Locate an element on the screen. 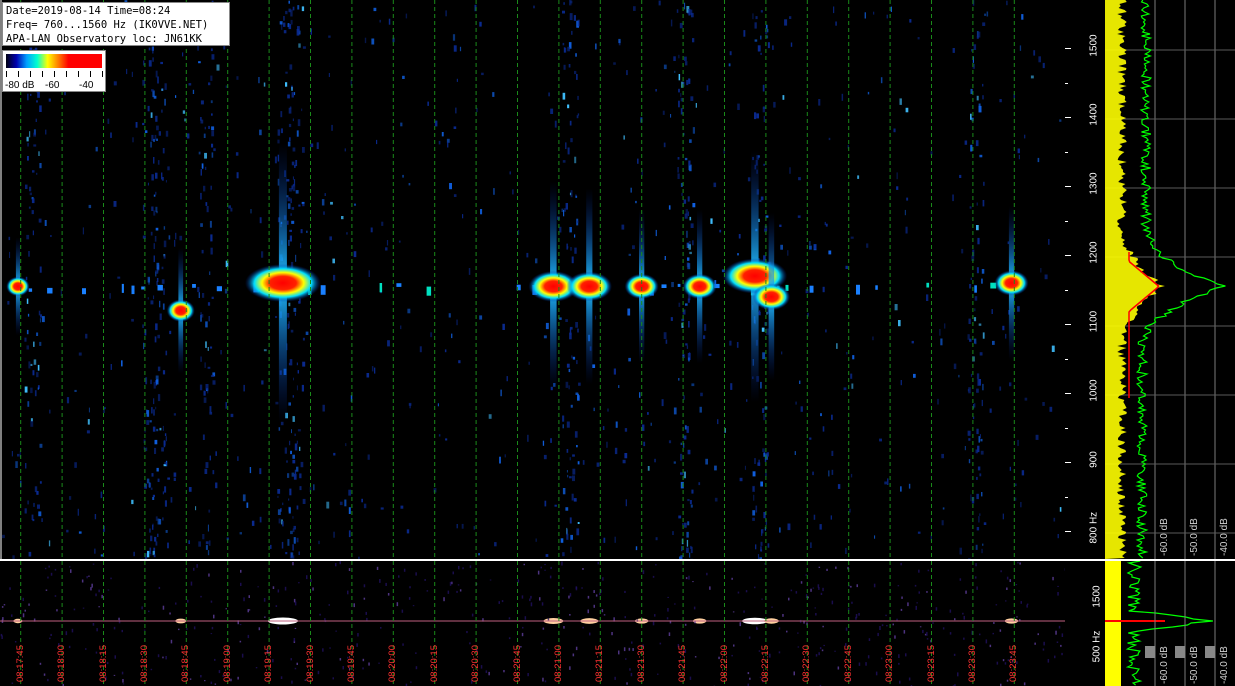 The height and width of the screenshot is (686, 1235). time-tick-label: 08:19:45 is located at coordinates (351, 663).